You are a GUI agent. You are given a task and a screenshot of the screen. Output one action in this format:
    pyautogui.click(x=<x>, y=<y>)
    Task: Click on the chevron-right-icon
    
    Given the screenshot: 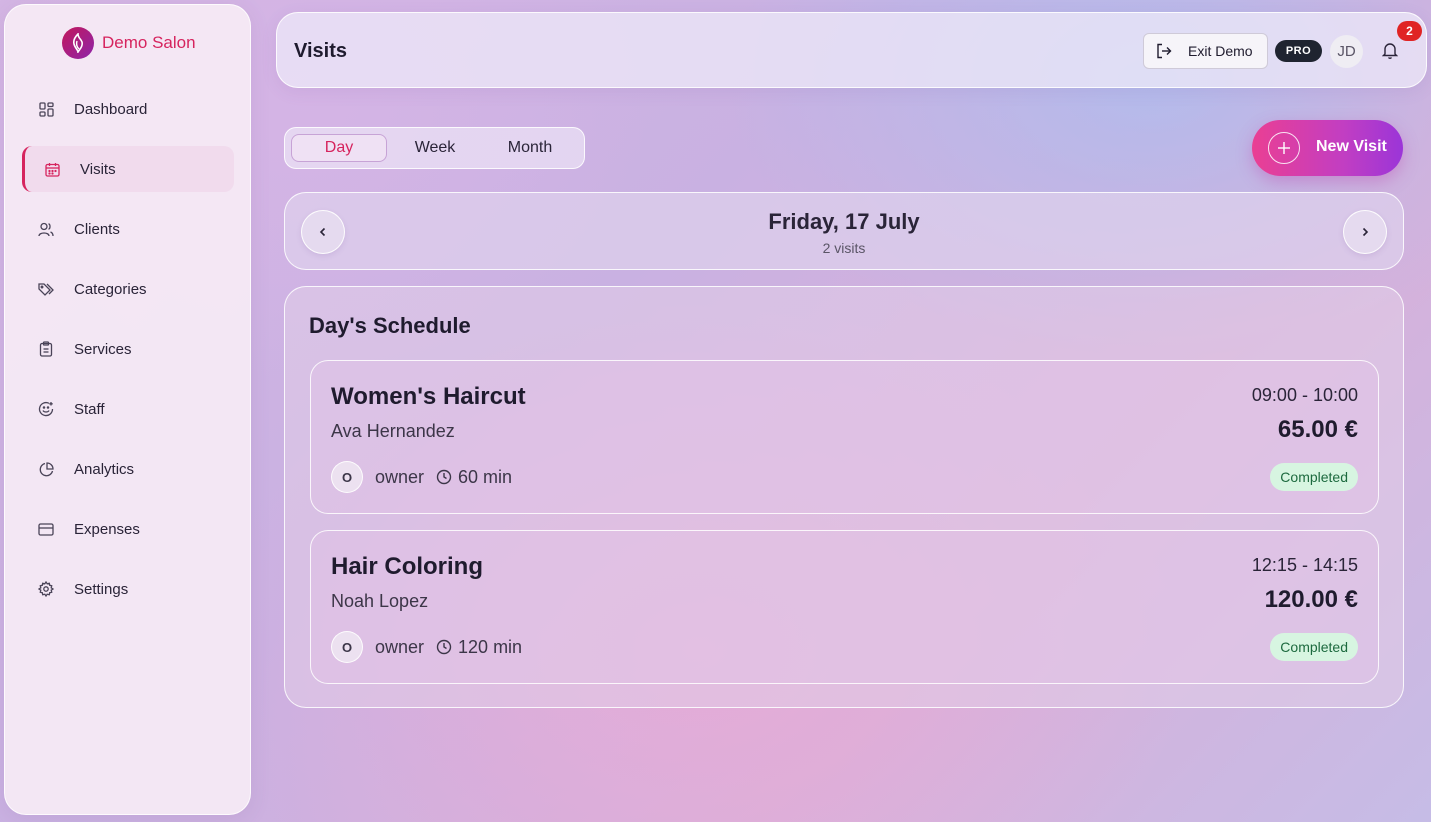 What is the action you would take?
    pyautogui.click(x=1365, y=232)
    